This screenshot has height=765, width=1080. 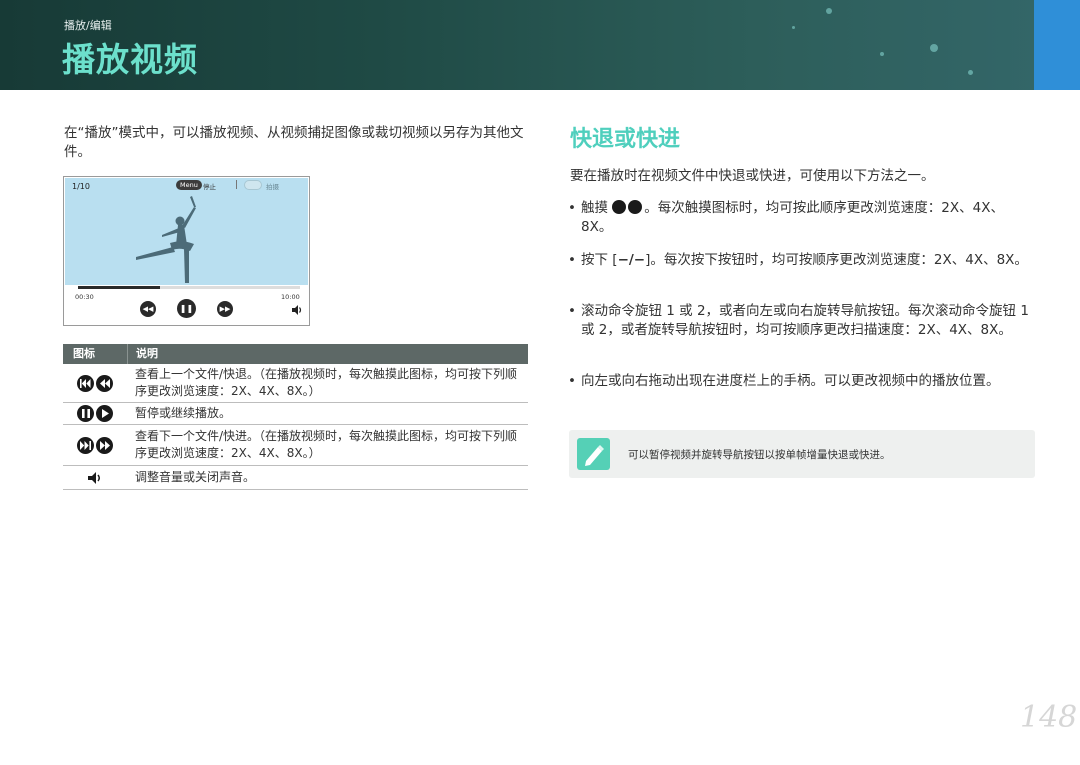 I want to click on capture-button, so click(x=253, y=185).